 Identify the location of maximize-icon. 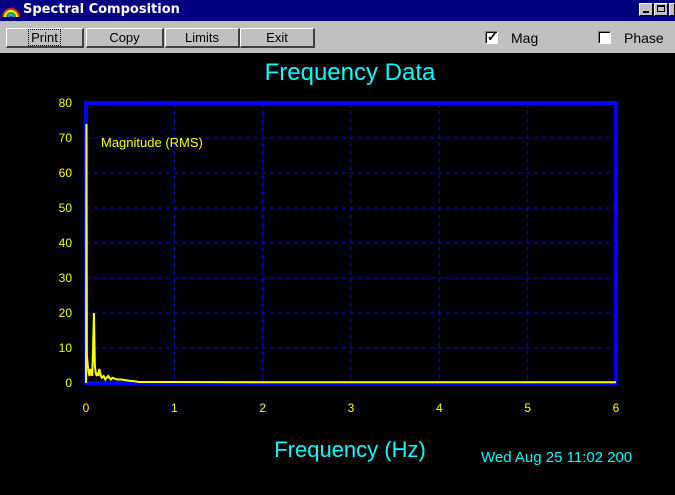
(661, 8).